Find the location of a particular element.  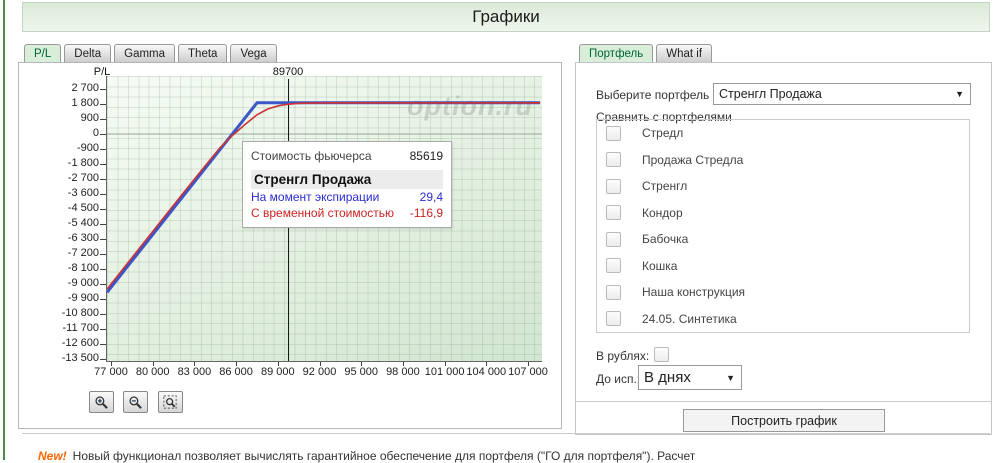

chart-tab: Vega is located at coordinates (253, 53).